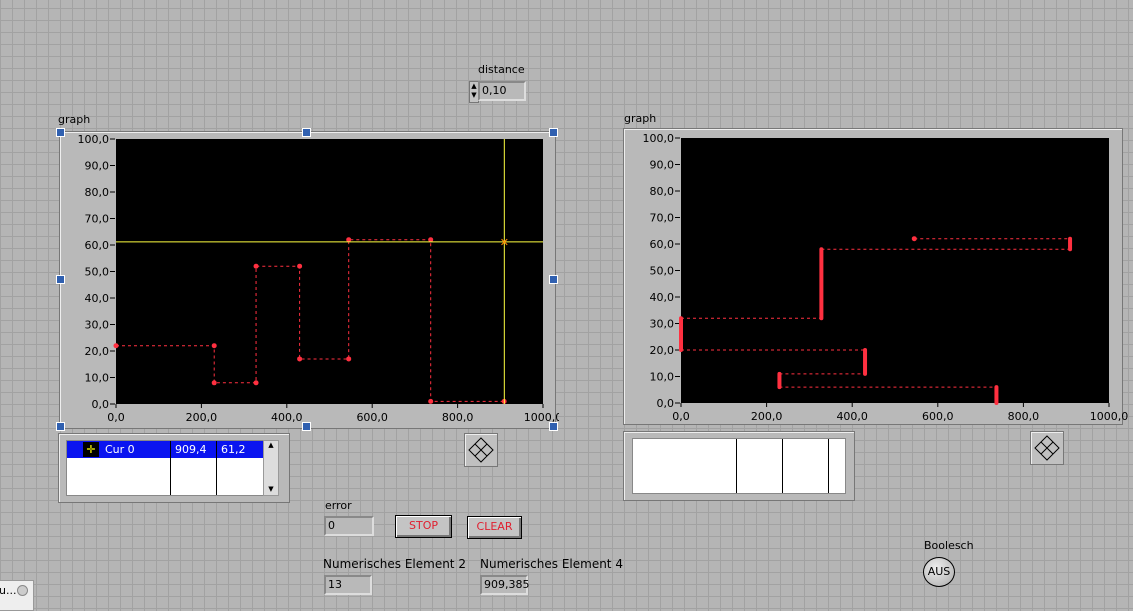  Describe the element at coordinates (348, 585) in the screenshot. I see `num2-indicator: 13` at that location.